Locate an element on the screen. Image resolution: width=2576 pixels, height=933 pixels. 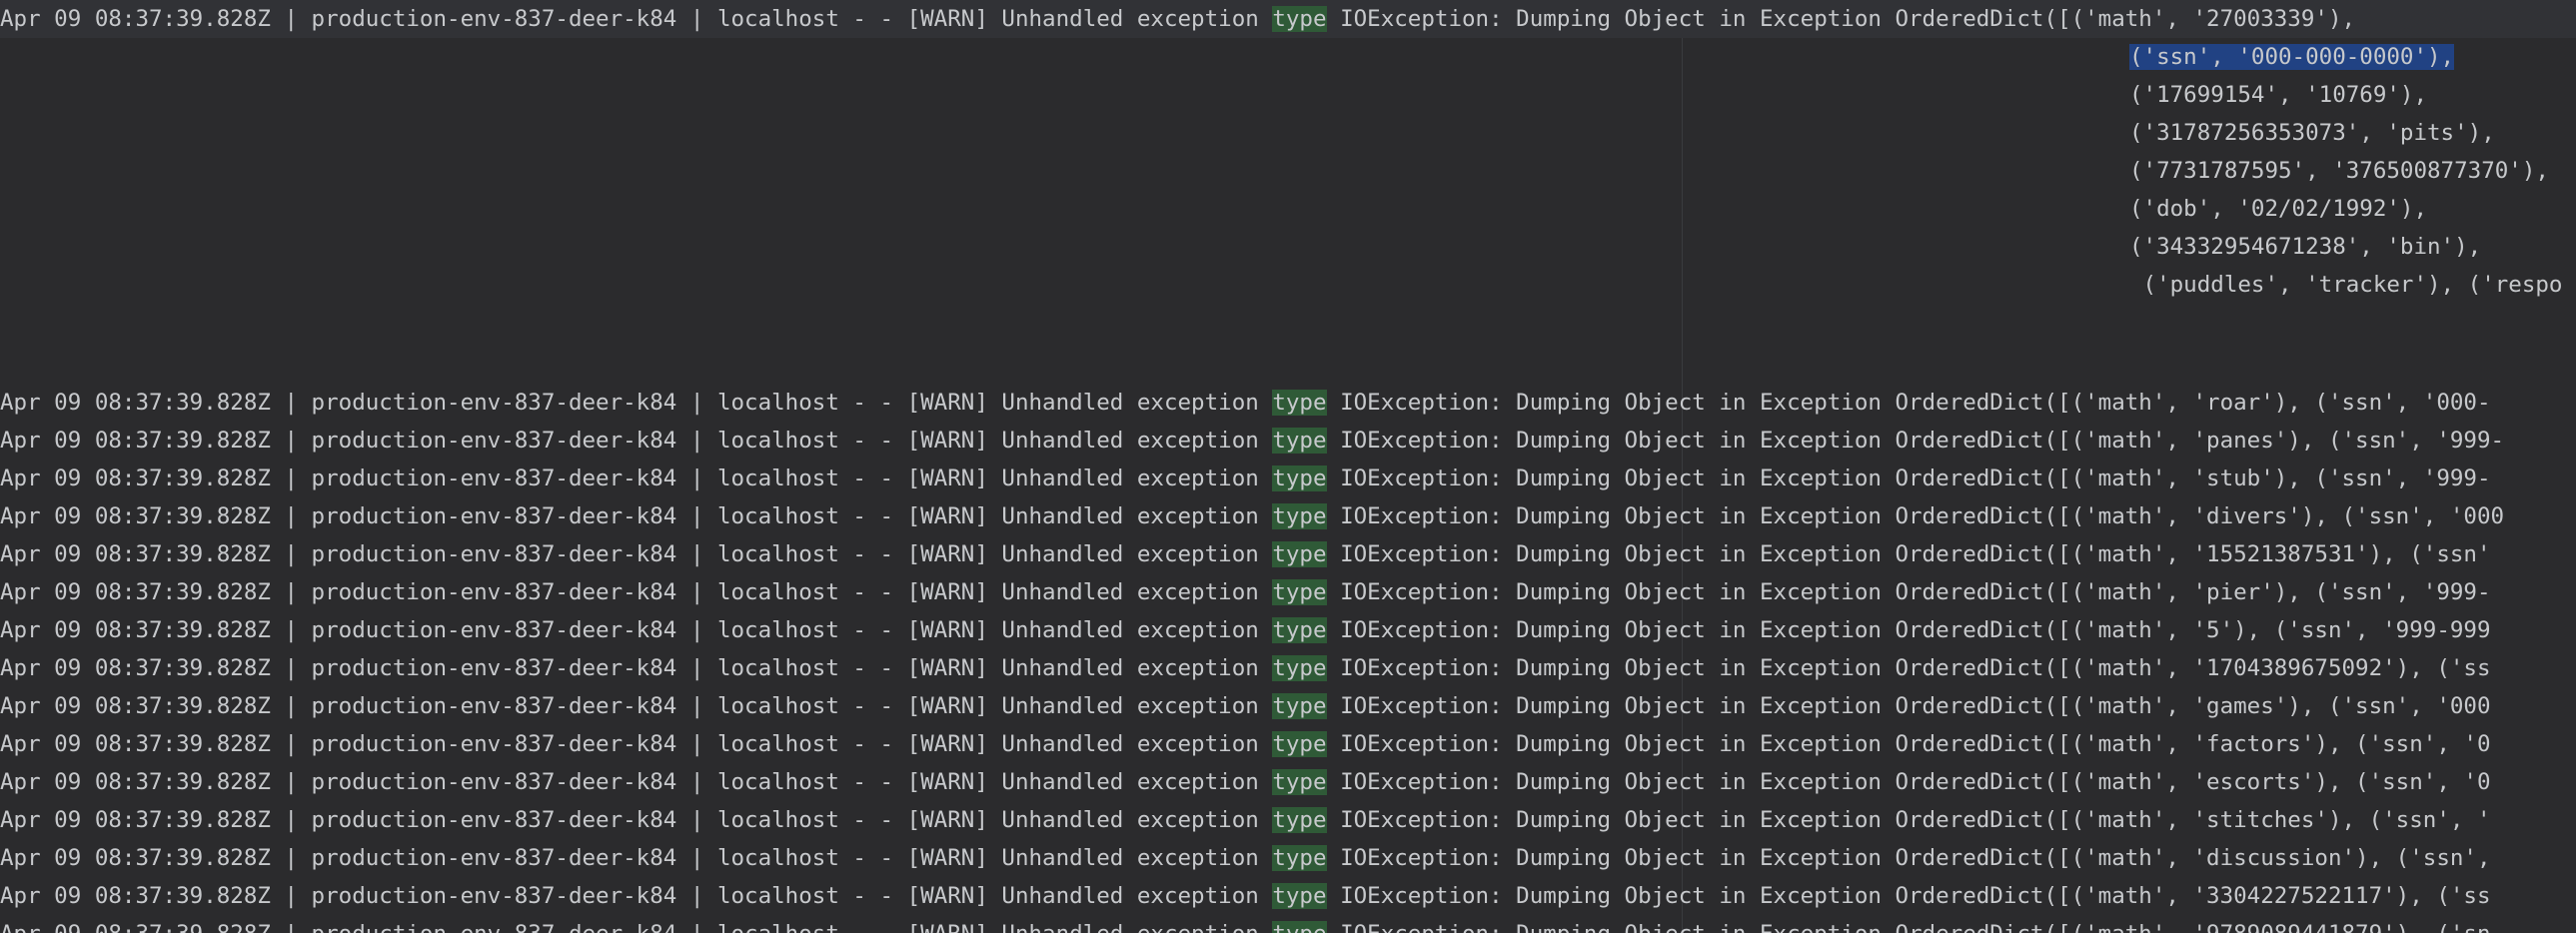
log-continuation-line: ('17699154', '10769'), is located at coordinates (2278, 95).